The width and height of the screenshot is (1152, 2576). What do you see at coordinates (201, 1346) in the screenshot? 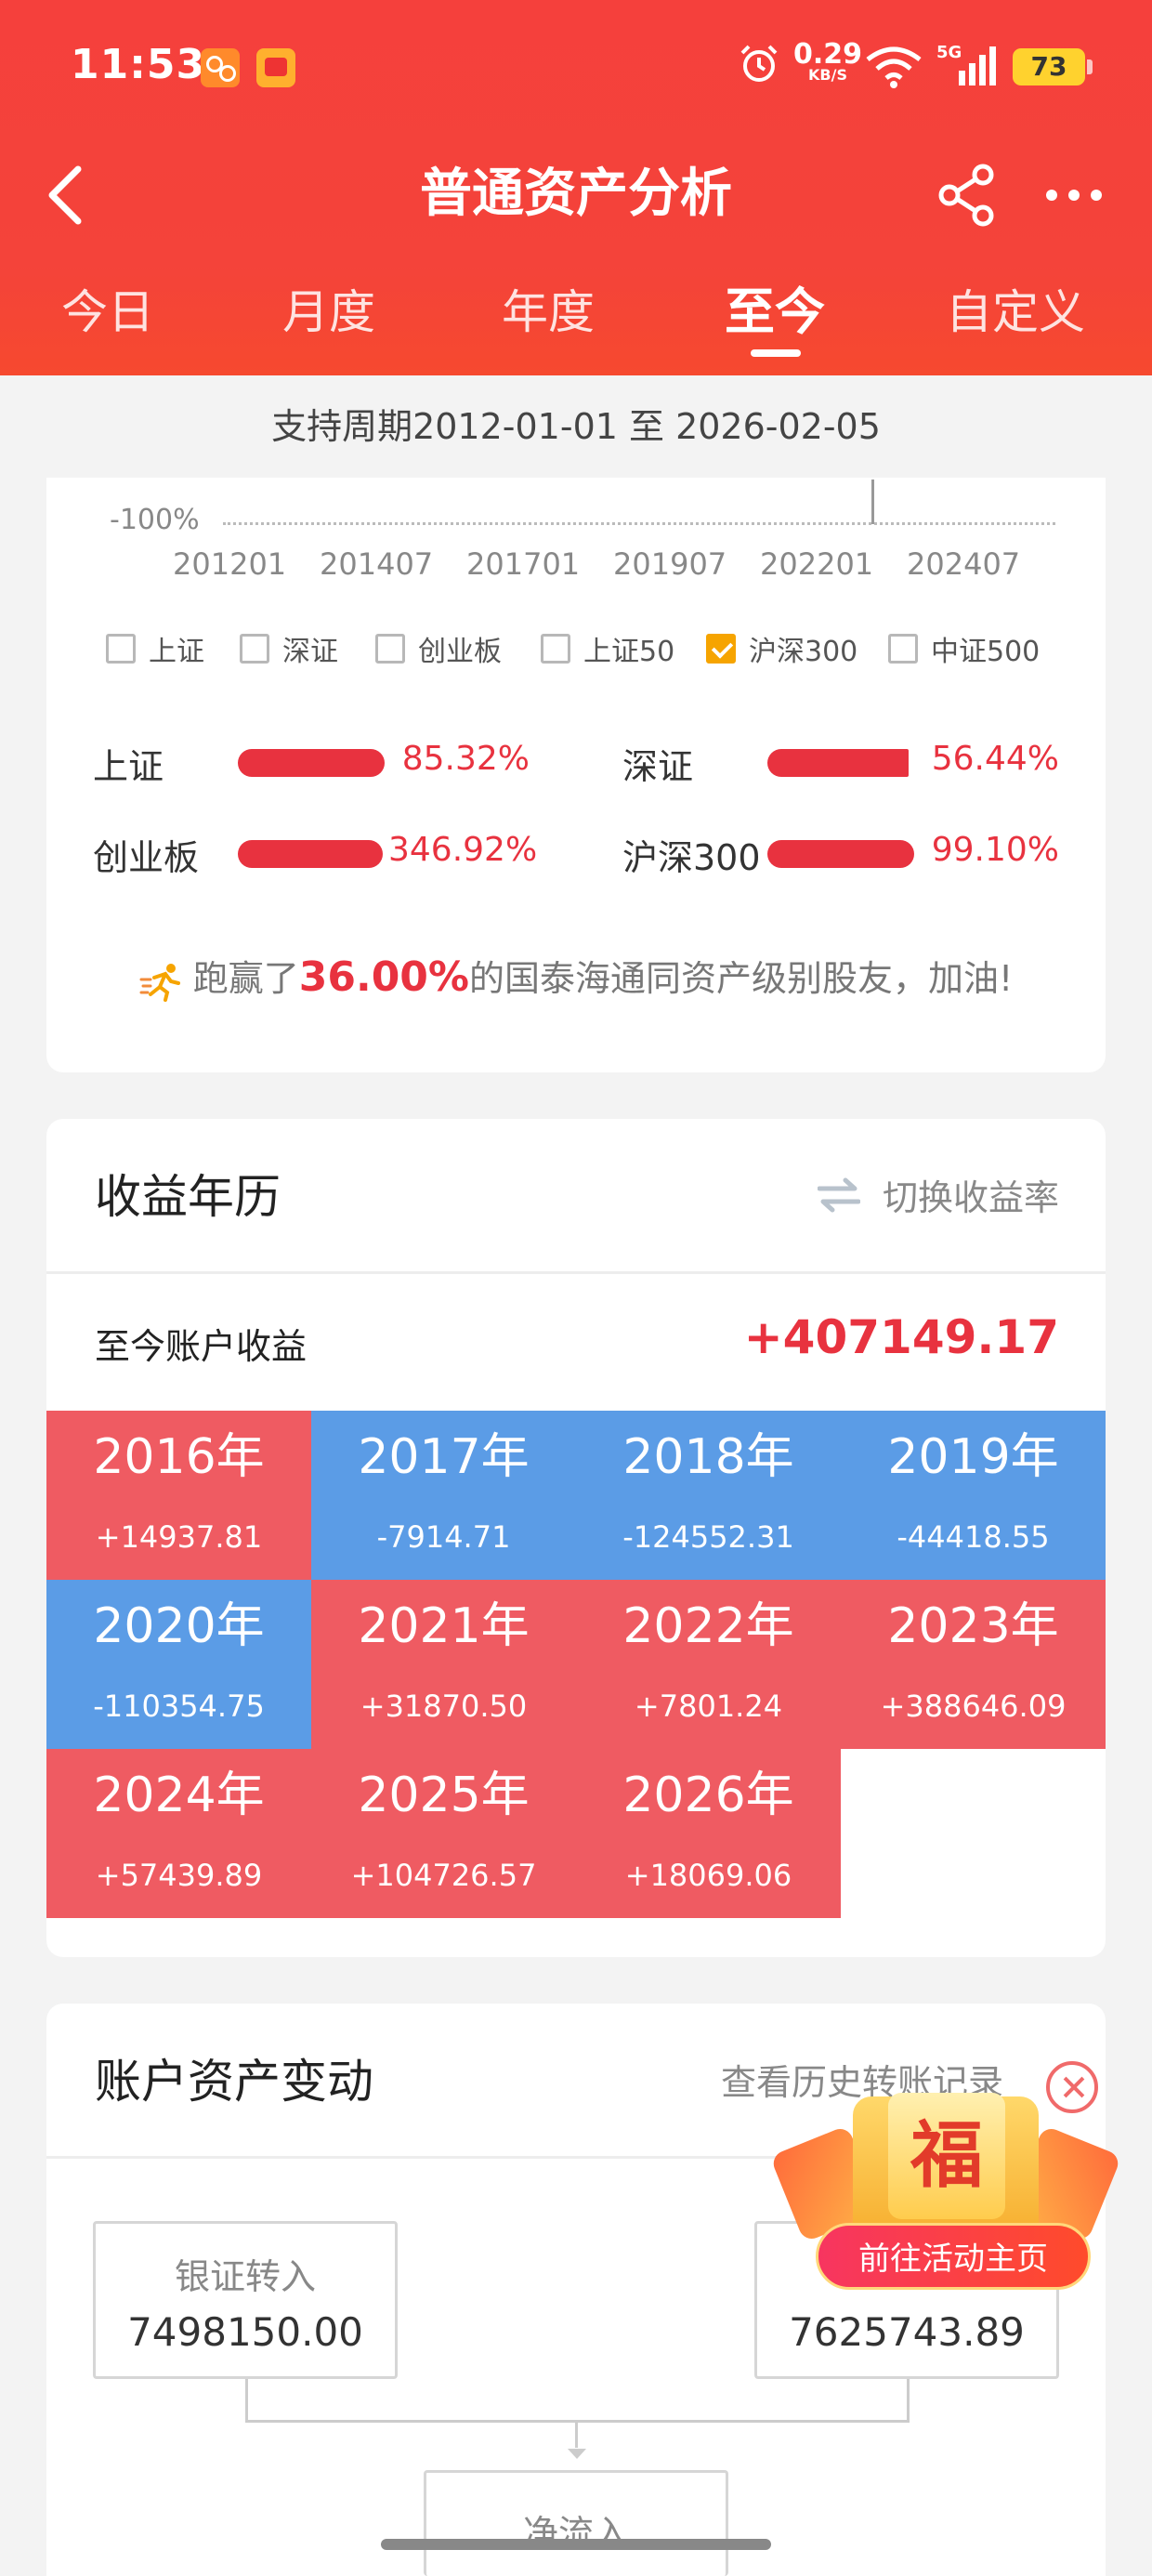
I see `total-profit-label: 至今账户收益` at bounding box center [201, 1346].